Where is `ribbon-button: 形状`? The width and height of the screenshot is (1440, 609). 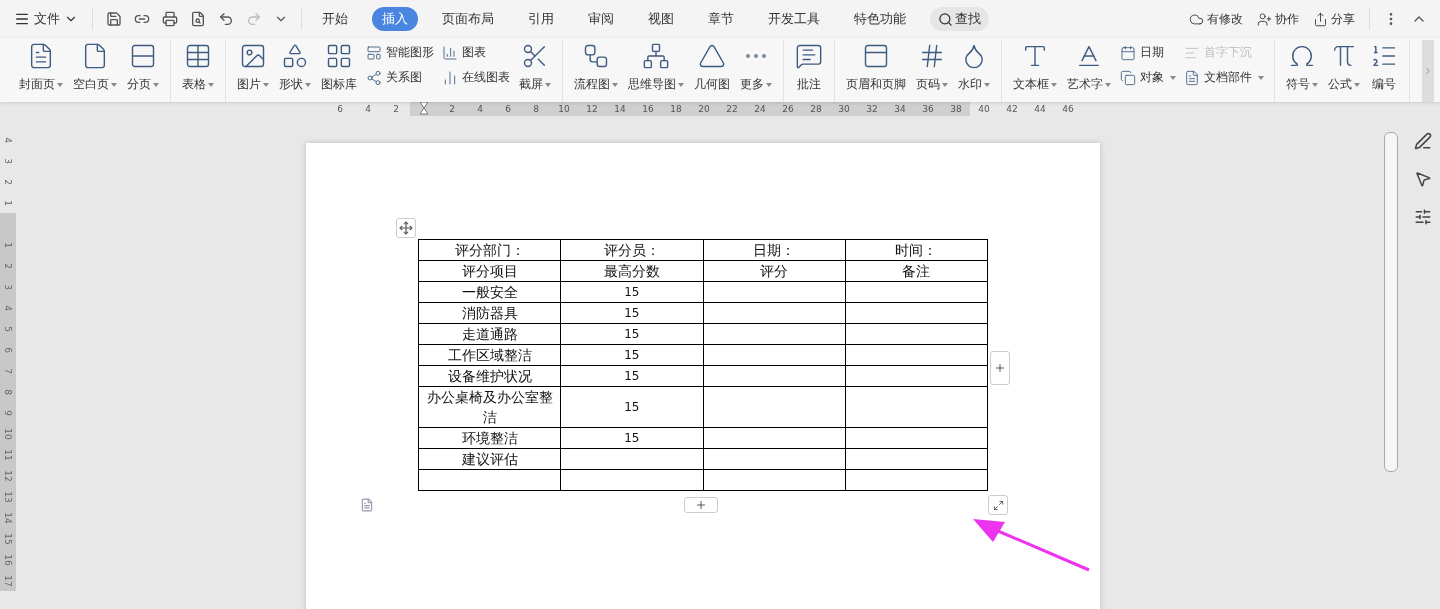
ribbon-button: 形状 is located at coordinates (295, 67).